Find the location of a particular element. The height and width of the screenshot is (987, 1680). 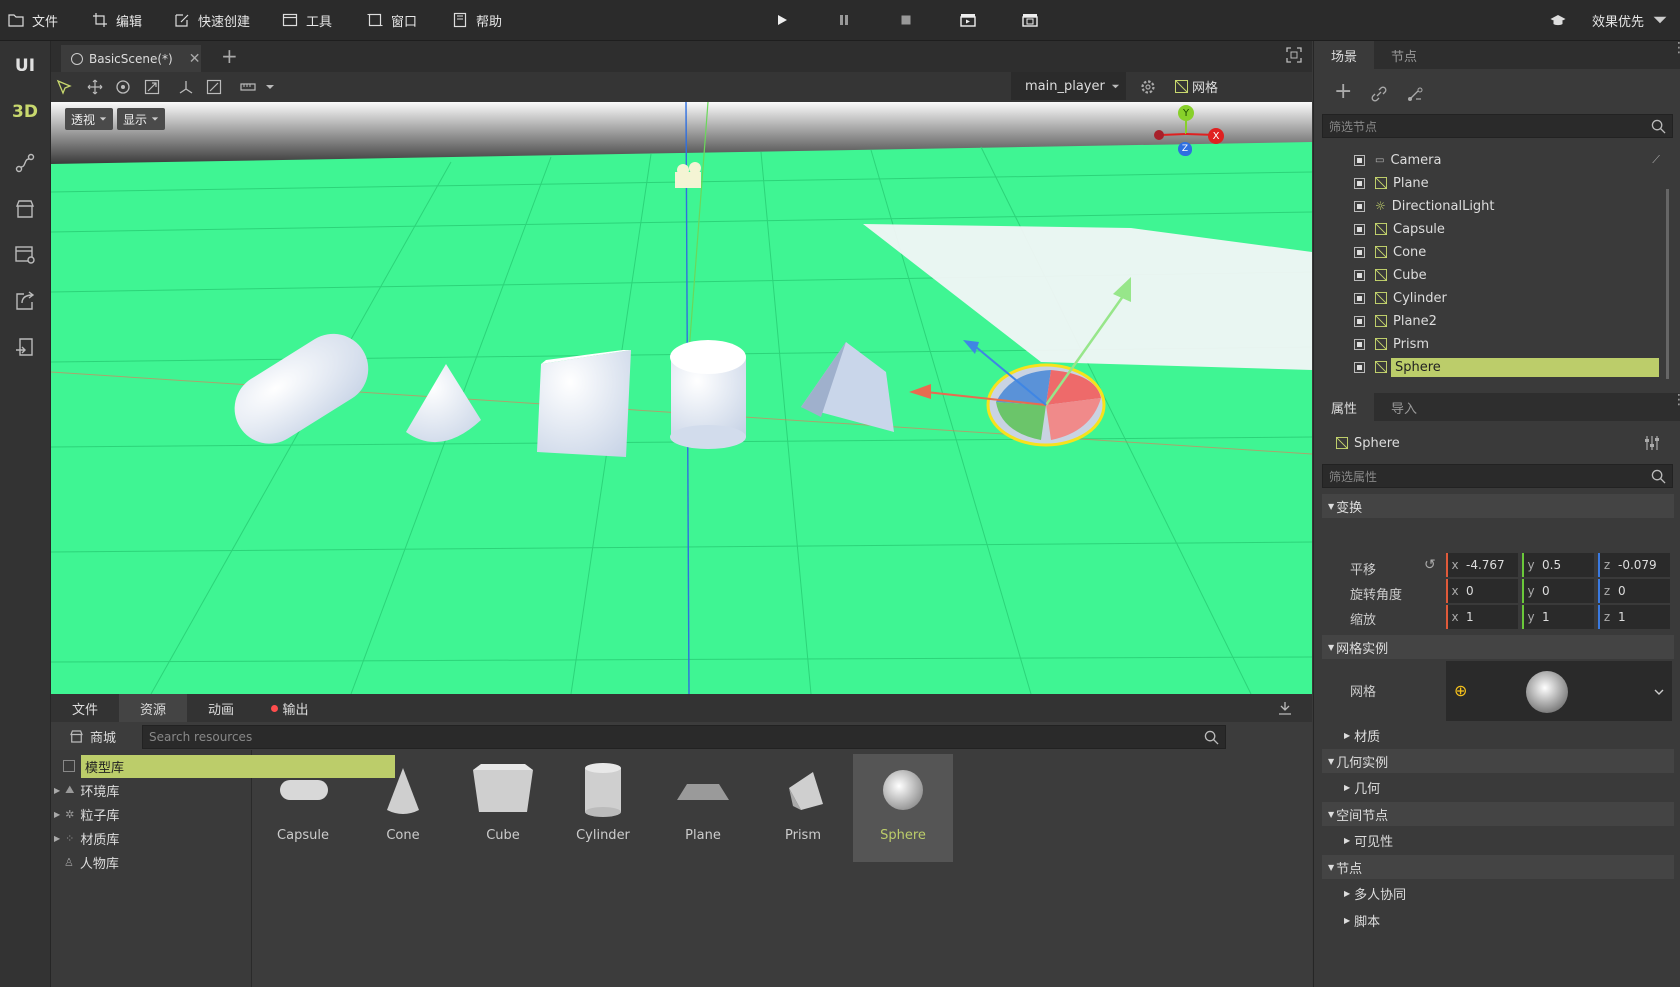

library-item-models: 模型库 is located at coordinates (223, 766).